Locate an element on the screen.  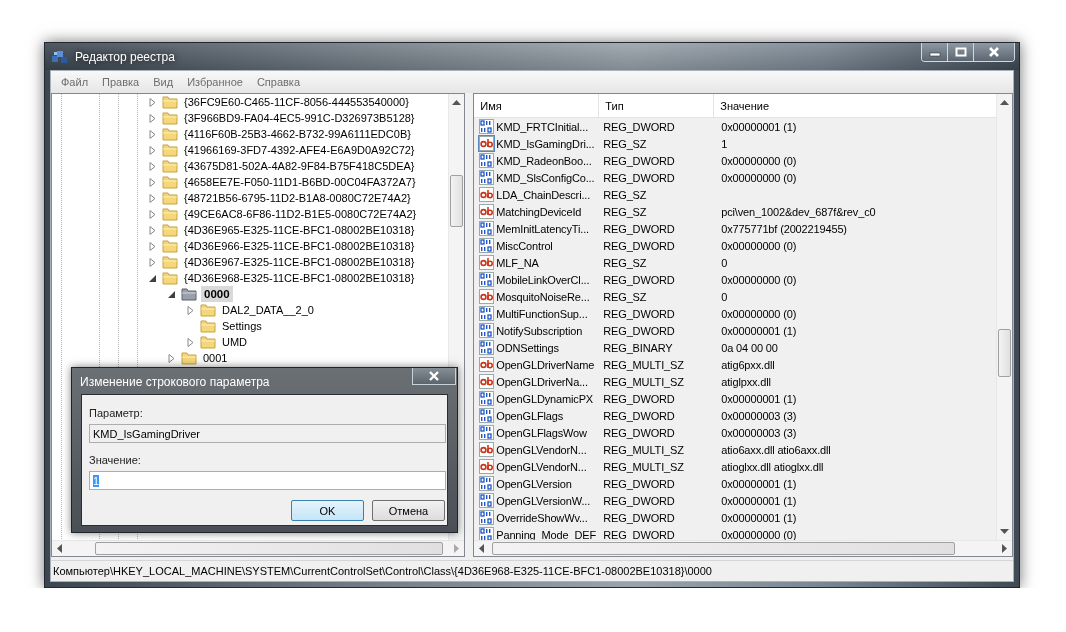
value-name: OpenGLFlags is located at coordinates (530, 415).